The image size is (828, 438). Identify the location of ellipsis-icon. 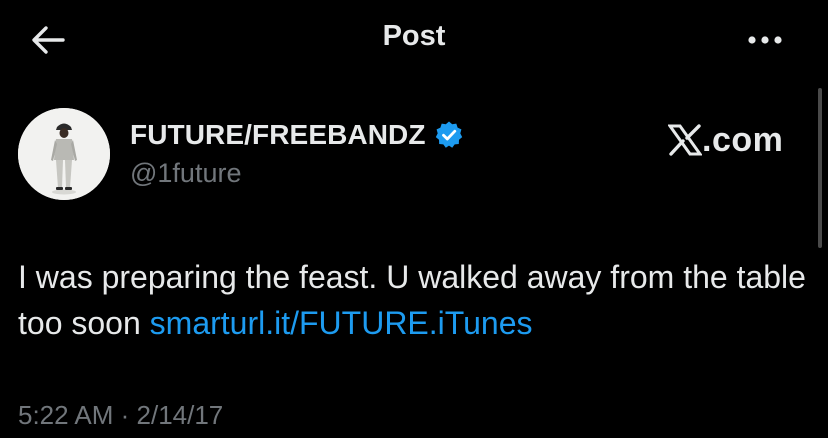
(765, 40).